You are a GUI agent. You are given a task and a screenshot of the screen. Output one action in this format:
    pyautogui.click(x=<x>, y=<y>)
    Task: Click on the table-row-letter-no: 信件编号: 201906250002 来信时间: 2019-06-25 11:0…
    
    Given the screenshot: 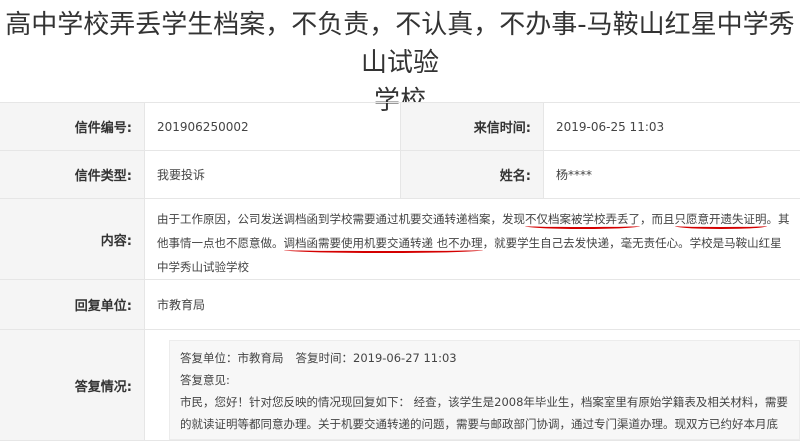 What is the action you would take?
    pyautogui.click(x=400, y=127)
    